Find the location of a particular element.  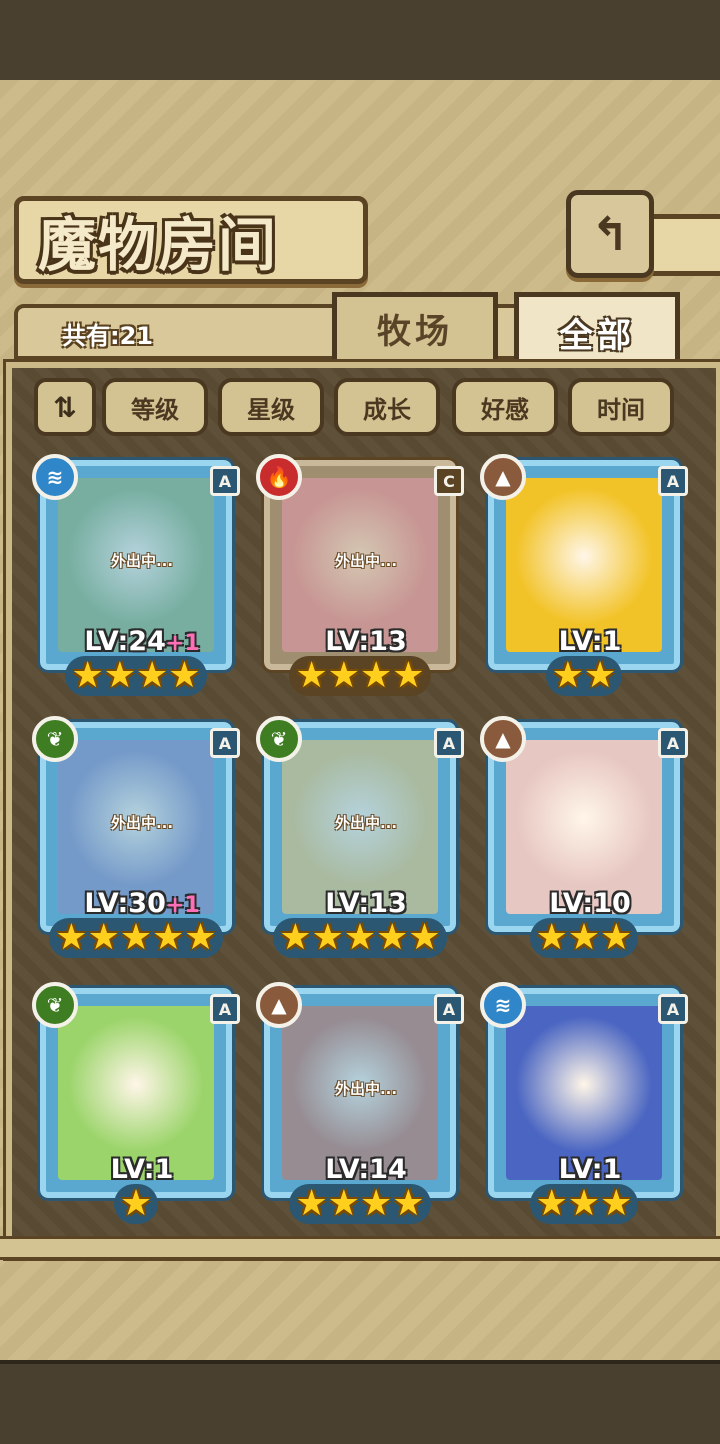

monster-card: 外出中... LV:13 ❦ A ★★★★★ is located at coordinates (362, 837).